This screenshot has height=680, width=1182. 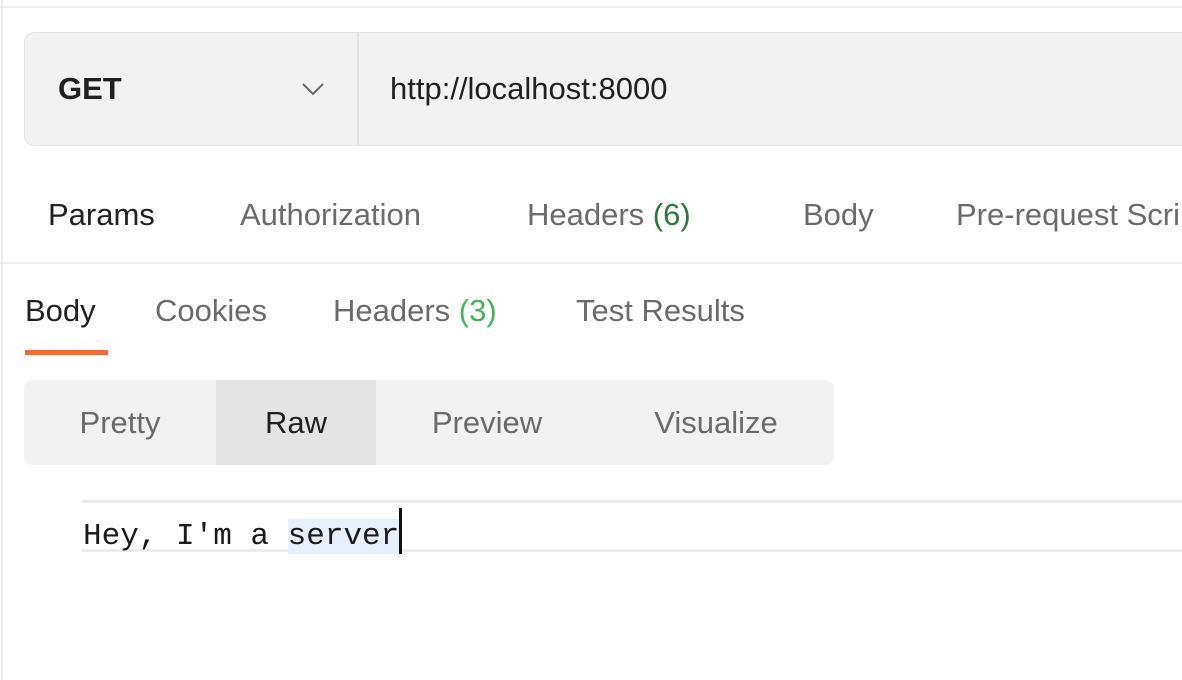 I want to click on tab-authorization: Authorization, so click(x=330, y=215).